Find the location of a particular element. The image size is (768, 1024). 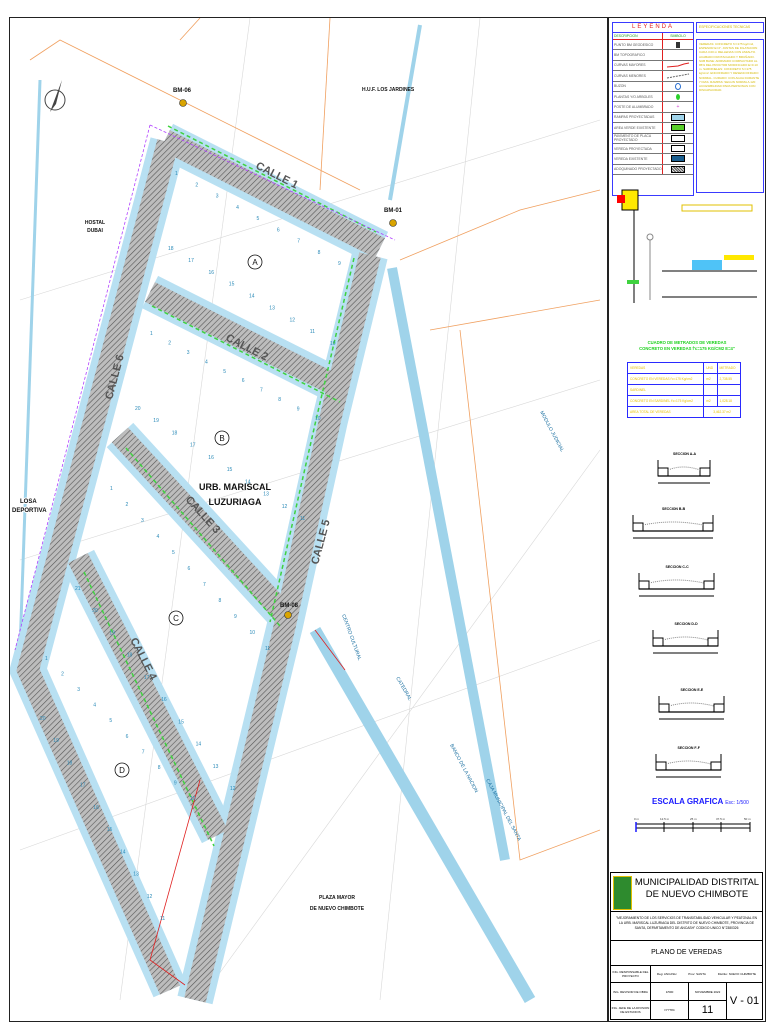

cell is located at coordinates (710, 390).